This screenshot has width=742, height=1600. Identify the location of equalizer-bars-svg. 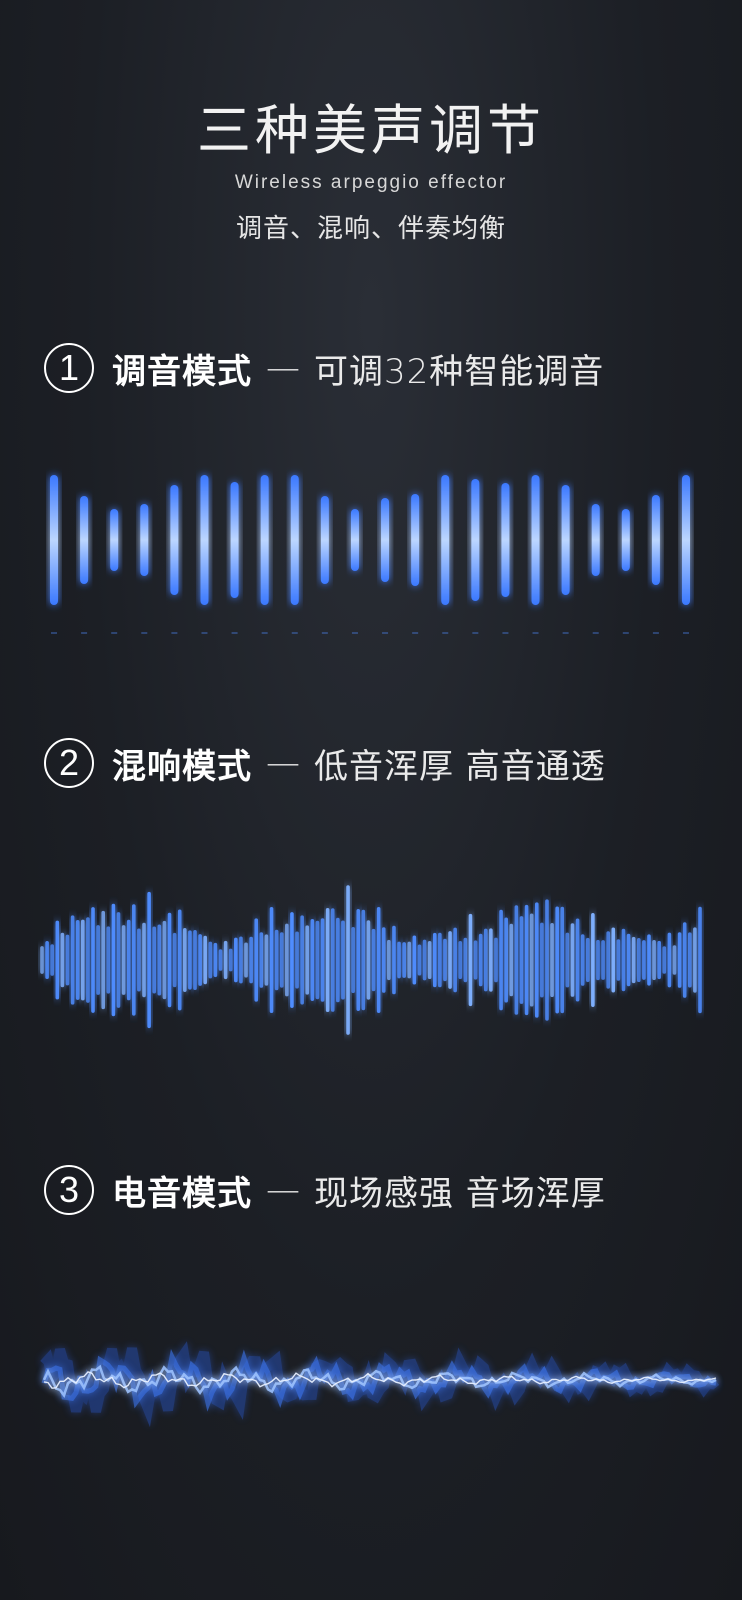
(370, 554).